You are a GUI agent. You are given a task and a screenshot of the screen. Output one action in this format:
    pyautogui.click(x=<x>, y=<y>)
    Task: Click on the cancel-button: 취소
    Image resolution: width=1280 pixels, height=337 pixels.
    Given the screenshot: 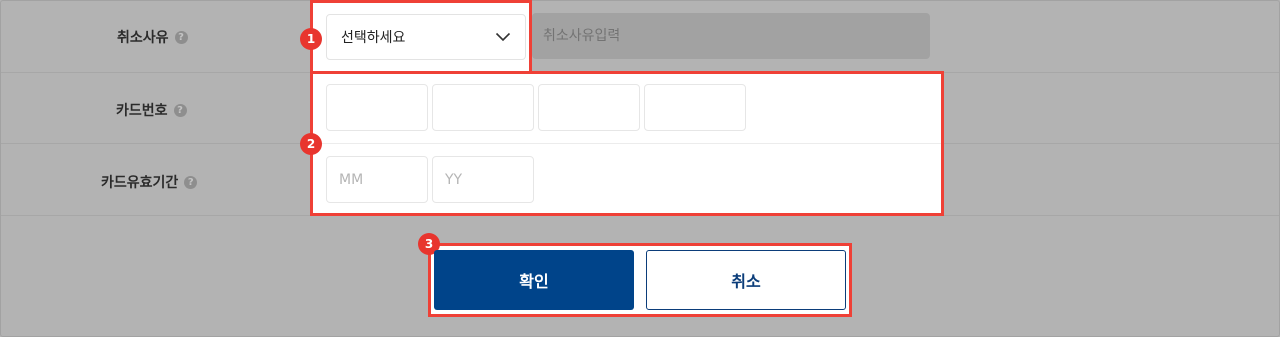 What is the action you would take?
    pyautogui.click(x=746, y=280)
    